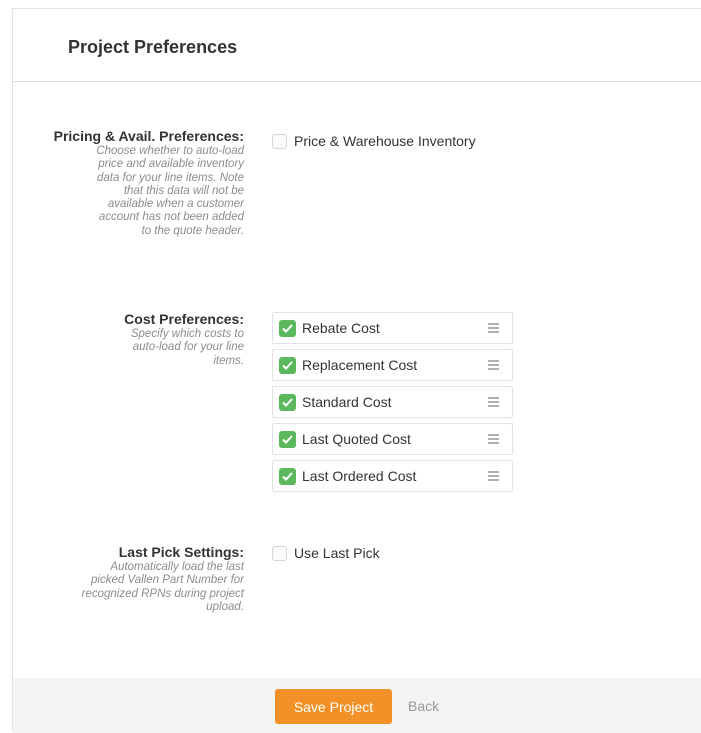 This screenshot has height=733, width=701. What do you see at coordinates (337, 553) in the screenshot?
I see `use-last-pick-label: Use Last Pick` at bounding box center [337, 553].